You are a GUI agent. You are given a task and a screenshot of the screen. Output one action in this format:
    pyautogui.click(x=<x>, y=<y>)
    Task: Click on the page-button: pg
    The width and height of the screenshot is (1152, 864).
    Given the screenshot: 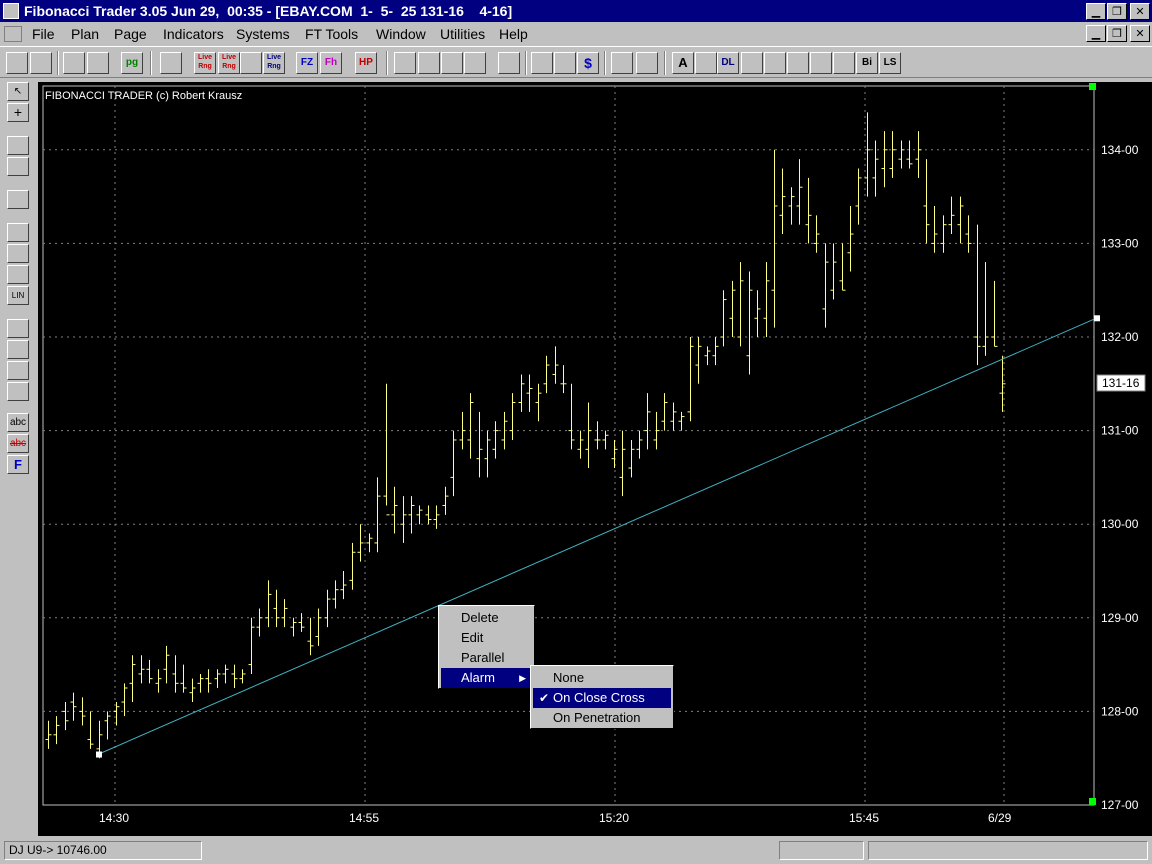 What is the action you would take?
    pyautogui.click(x=132, y=63)
    